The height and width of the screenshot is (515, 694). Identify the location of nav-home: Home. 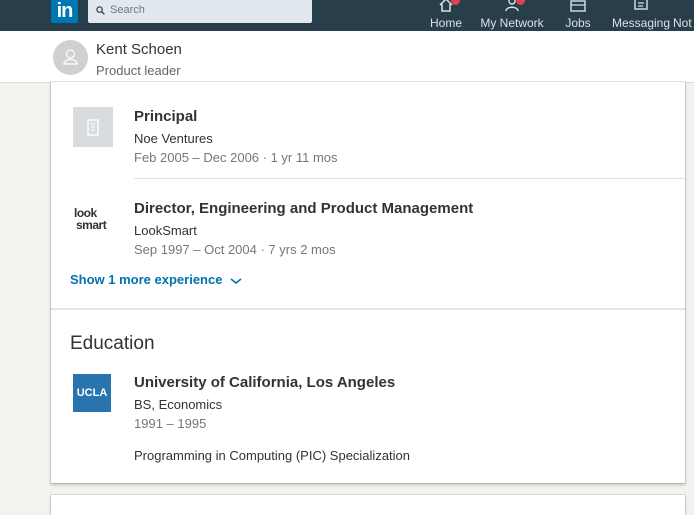
(446, 15).